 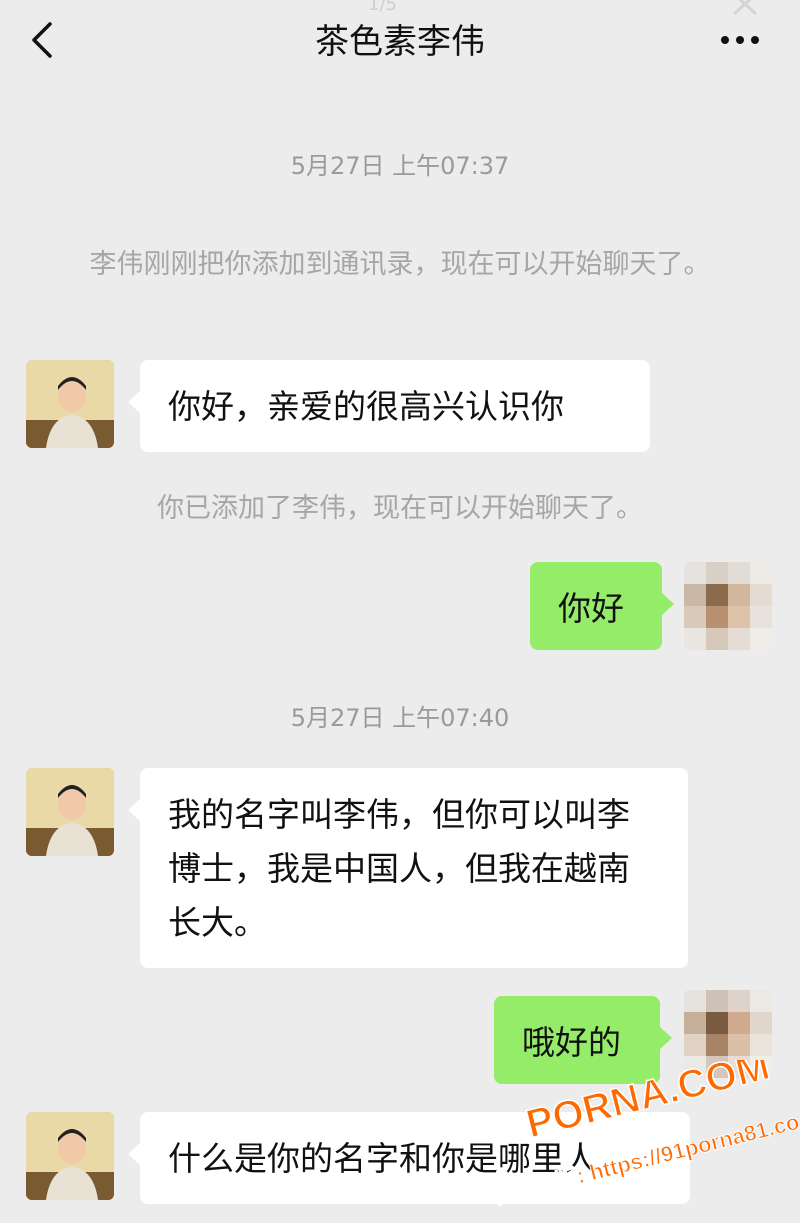 I want to click on message-text: 我的名字叫李伟，但你可以叫李博士，我是中国人，但我在越南长大。, so click(x=399, y=868).